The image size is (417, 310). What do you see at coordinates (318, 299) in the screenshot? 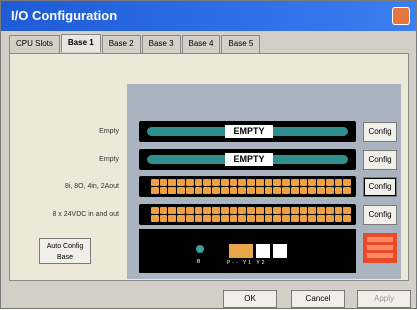
I see `cancel-button: Cancel` at bounding box center [318, 299].